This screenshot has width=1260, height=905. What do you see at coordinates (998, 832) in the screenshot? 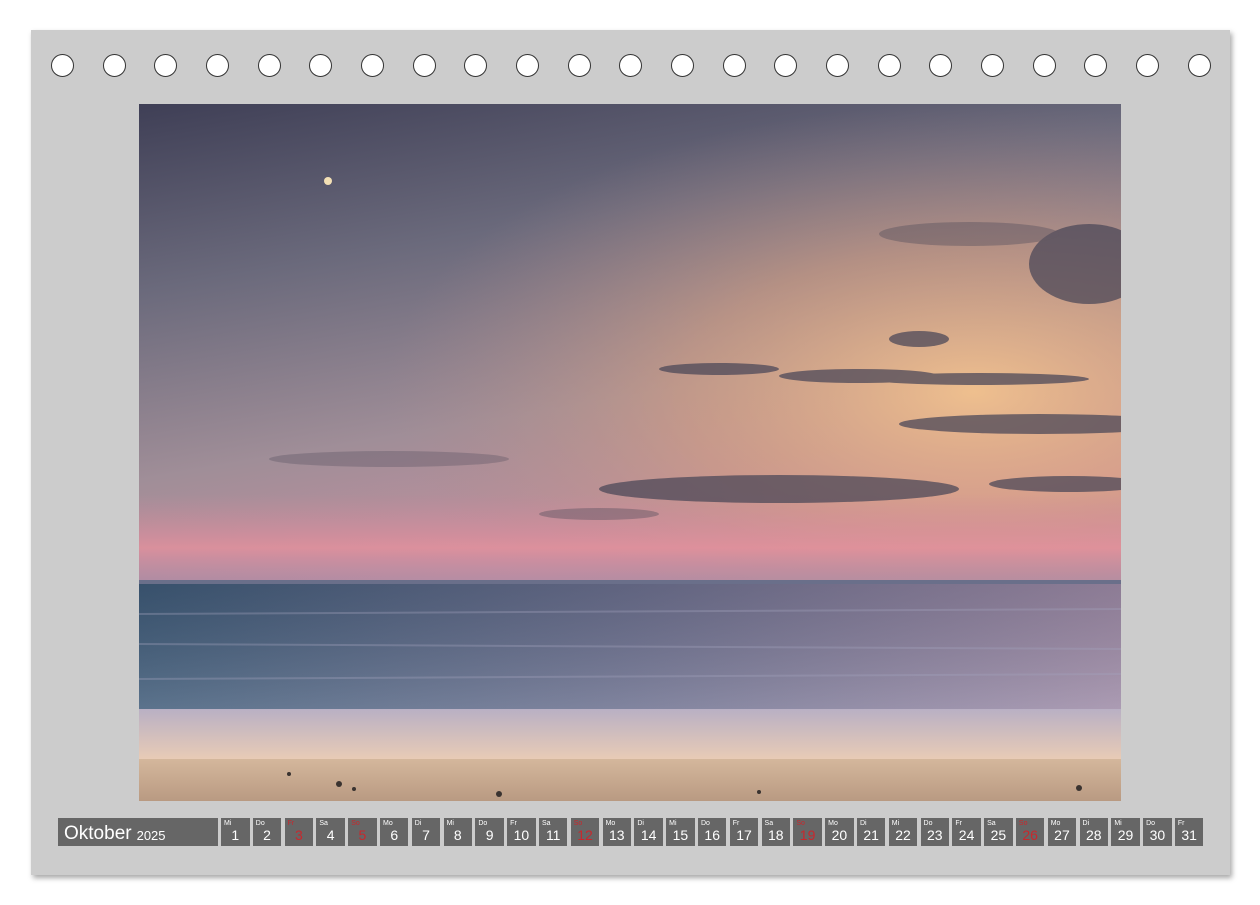
I see `day-cell: Sa 25` at bounding box center [998, 832].